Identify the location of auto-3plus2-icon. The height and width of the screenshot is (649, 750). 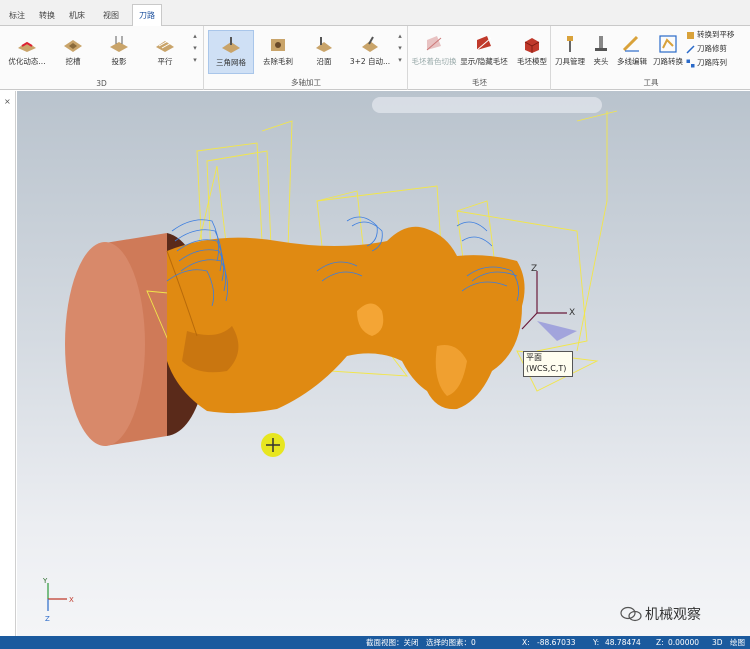
(370, 44).